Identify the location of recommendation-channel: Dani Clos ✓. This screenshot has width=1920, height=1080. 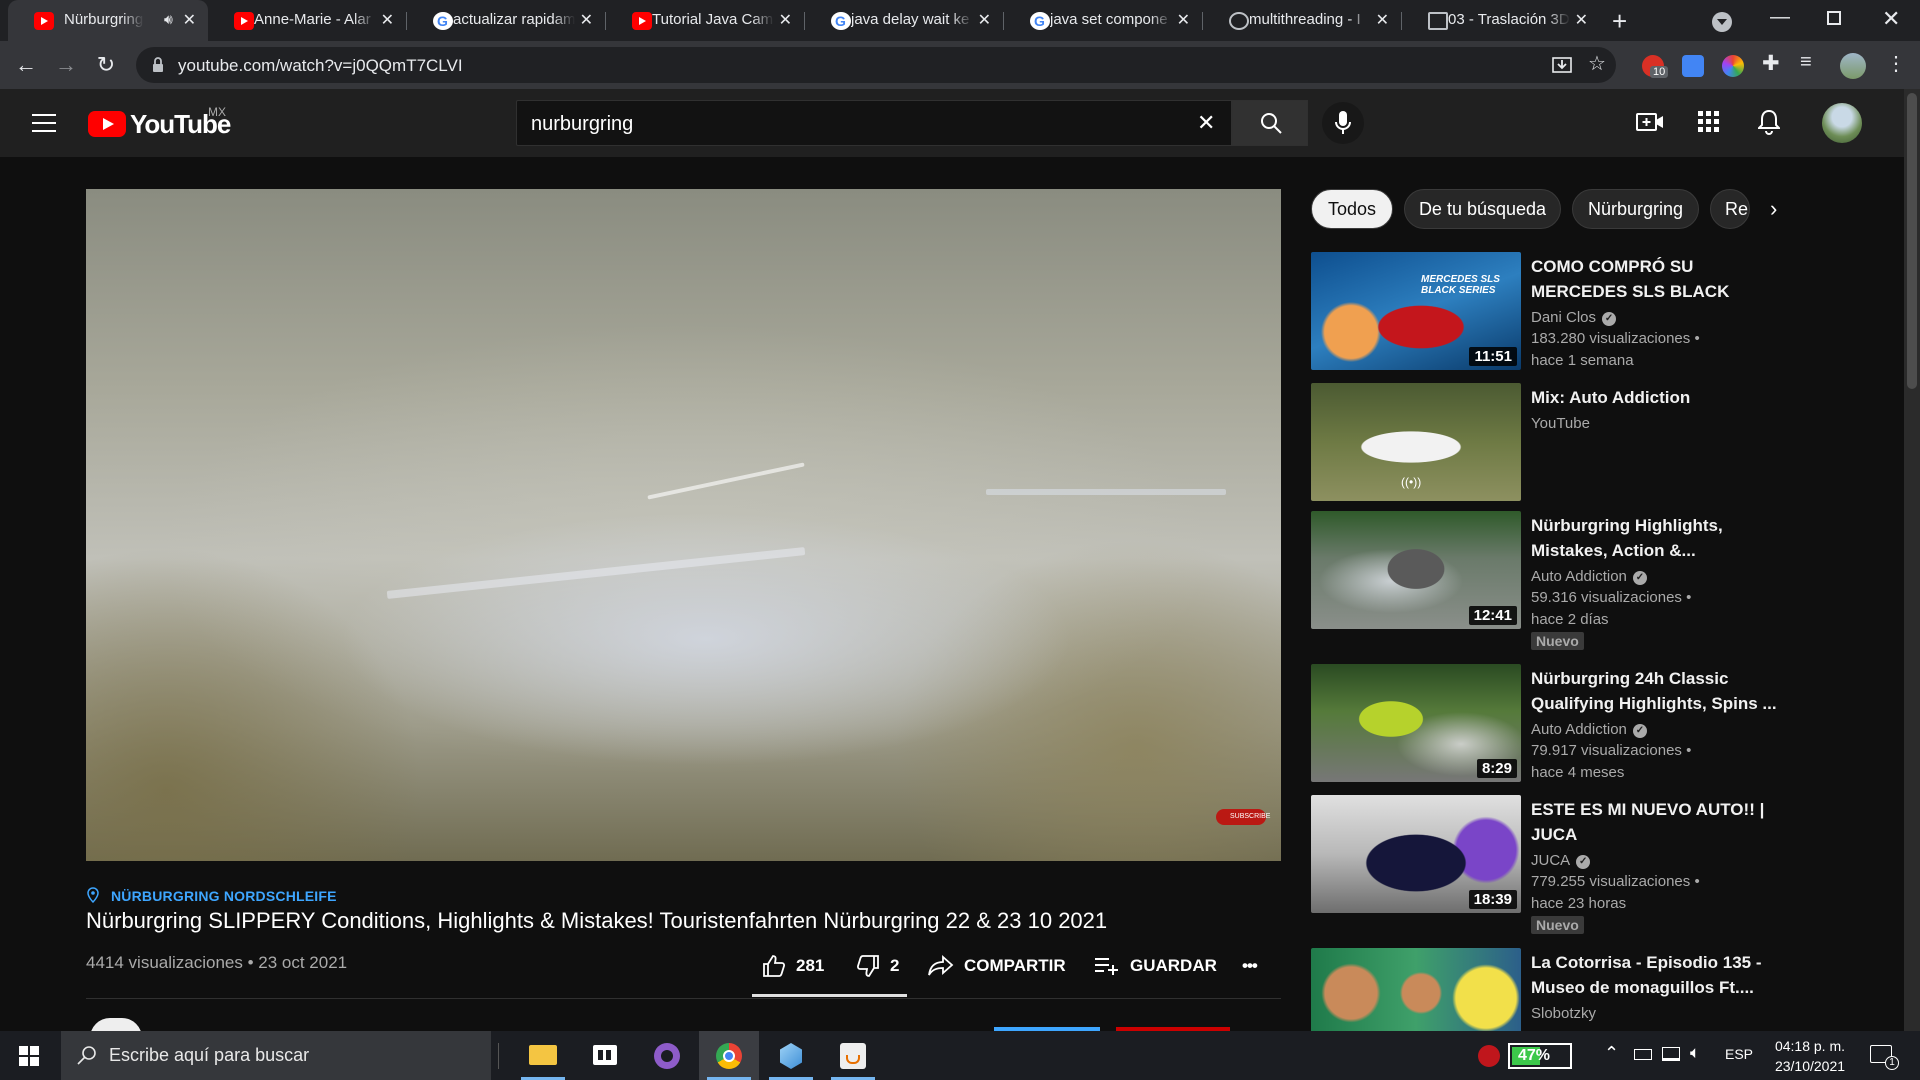
(1574, 317).